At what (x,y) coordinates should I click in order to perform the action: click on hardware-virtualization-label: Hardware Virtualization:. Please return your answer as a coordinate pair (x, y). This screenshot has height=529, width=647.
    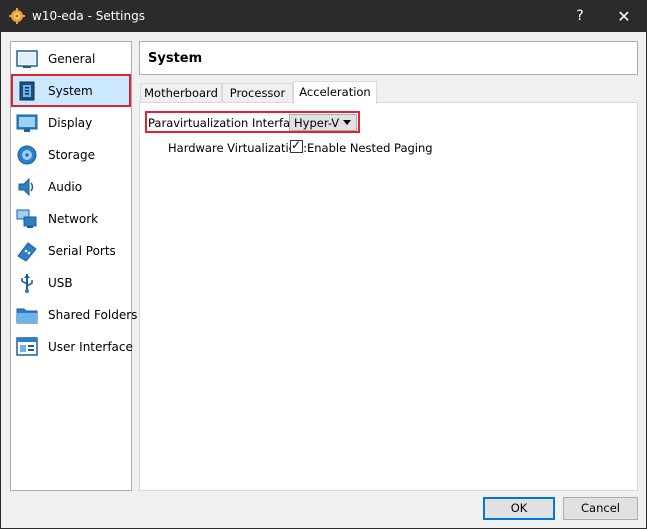
    Looking at the image, I should click on (237, 148).